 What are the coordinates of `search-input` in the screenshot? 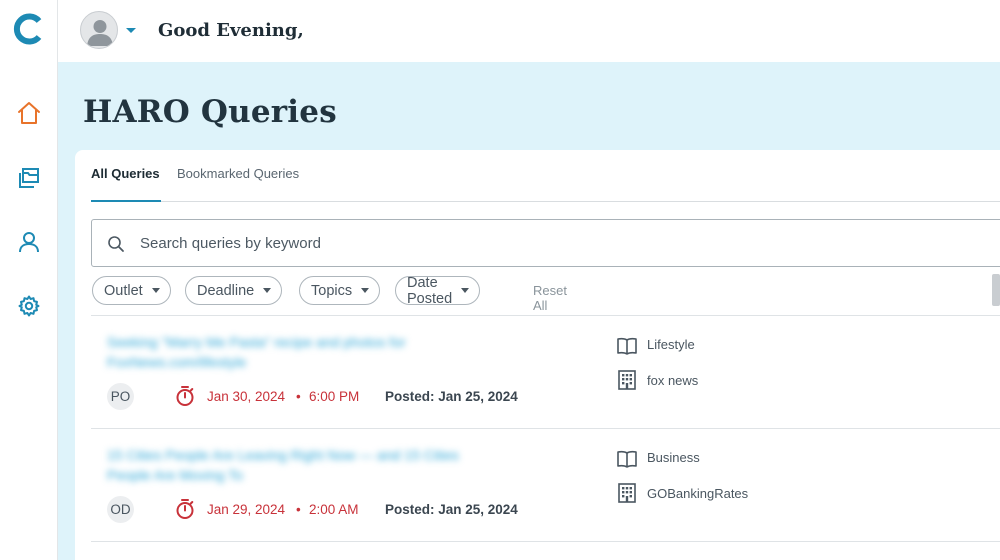 It's located at (440, 243).